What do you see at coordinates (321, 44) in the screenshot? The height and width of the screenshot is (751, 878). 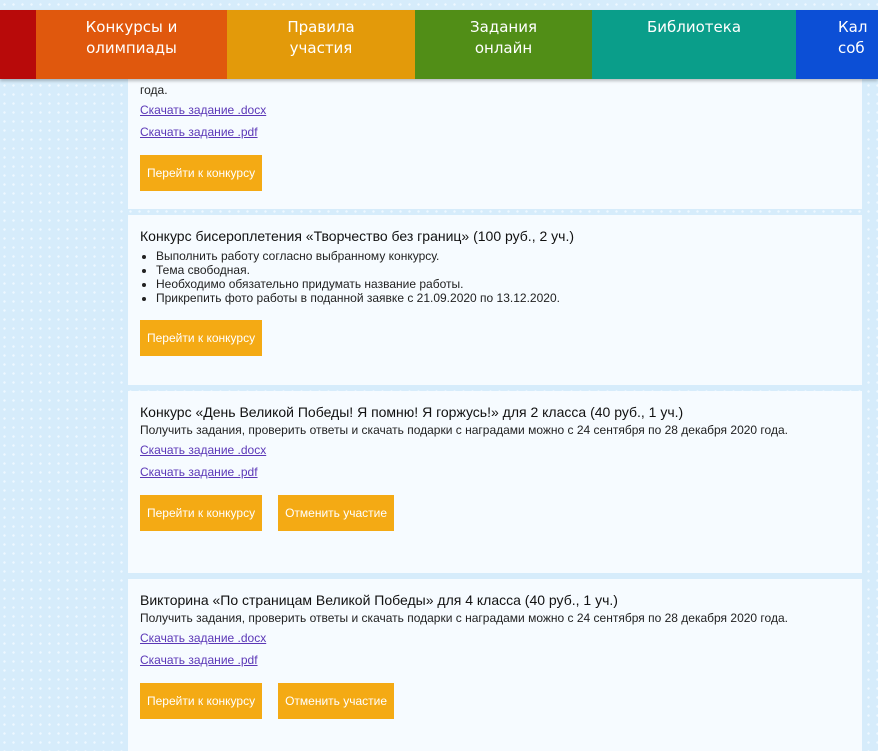 I see `nav-item-rules: Правила участия` at bounding box center [321, 44].